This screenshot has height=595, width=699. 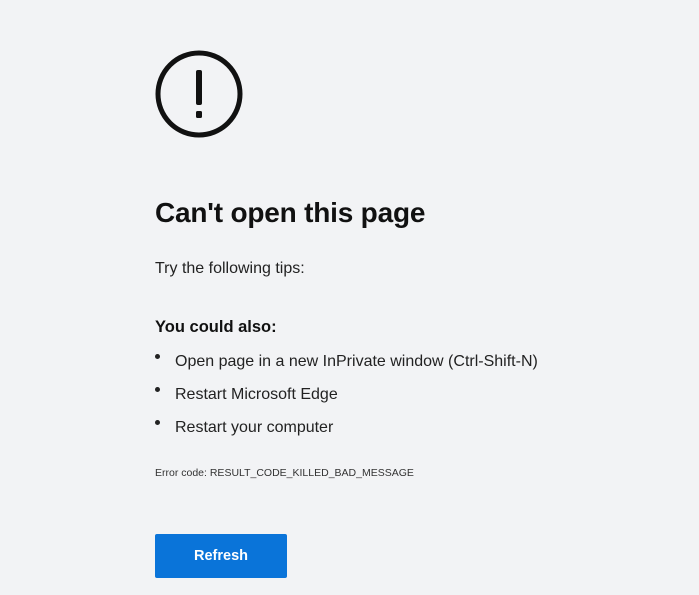 I want to click on page-title: Can't open this page, so click(x=290, y=212).